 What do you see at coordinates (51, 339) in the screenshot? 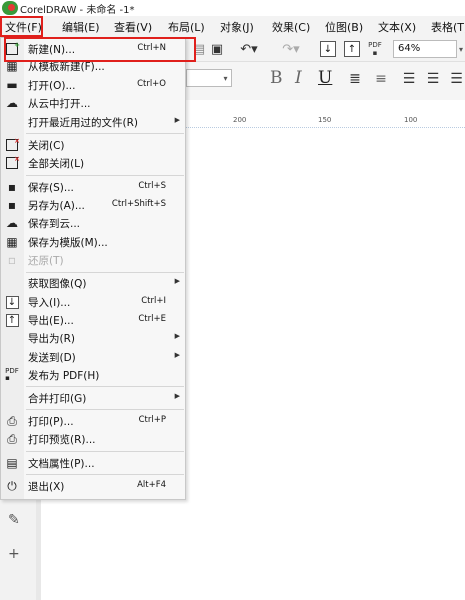
I see `menu-item-label: 导出为(R)` at bounding box center [51, 339].